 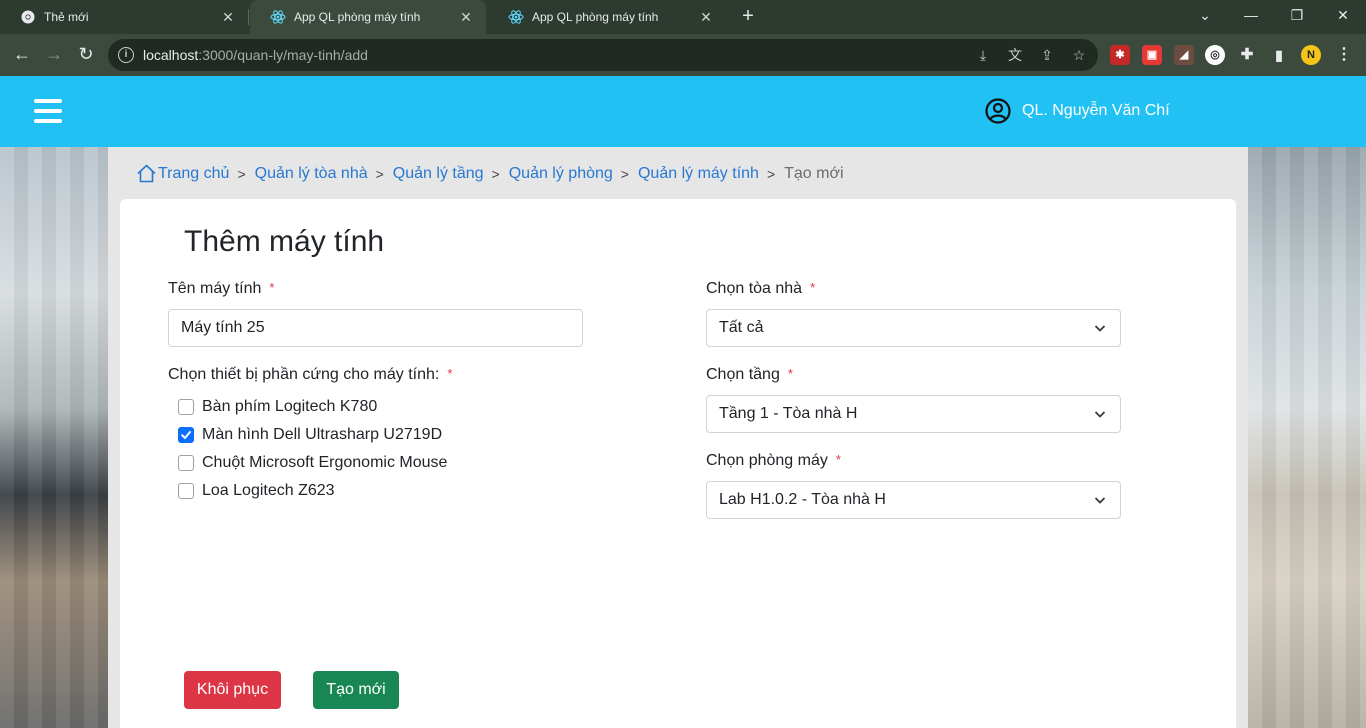 I want to click on hardware-option: Loa Logitech Z623, so click(x=256, y=491).